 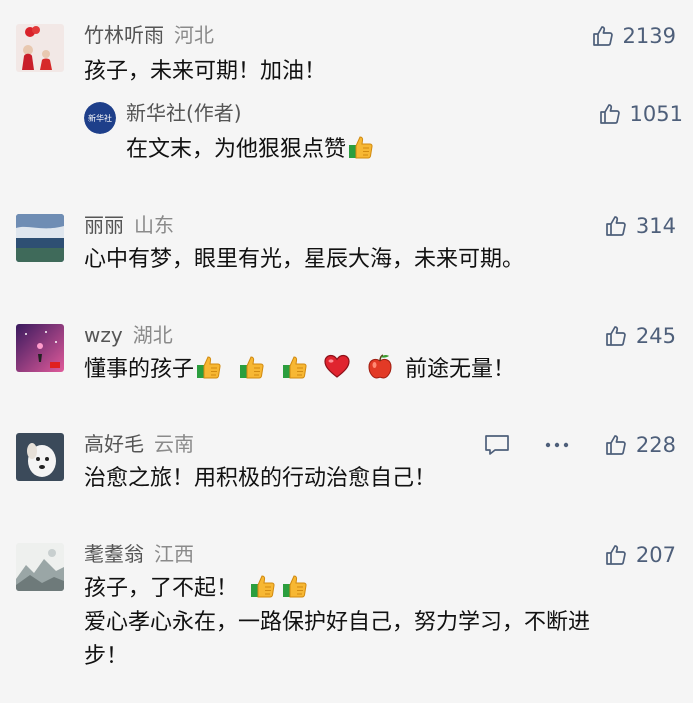 I want to click on comment-header: 耄耋翁 江西, so click(x=139, y=554).